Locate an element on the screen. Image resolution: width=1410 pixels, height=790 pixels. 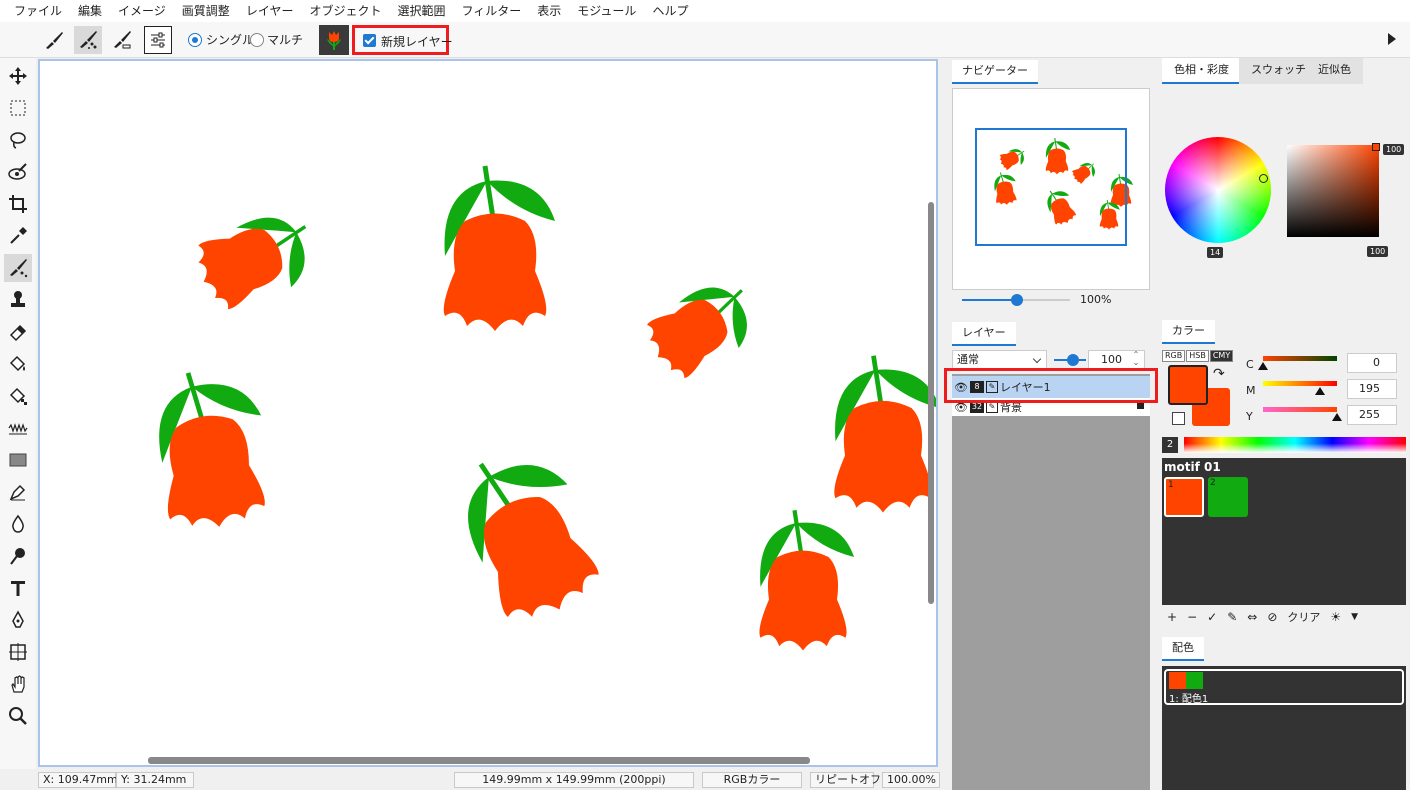
palette-item: 1: 配色1 is located at coordinates (1284, 687).